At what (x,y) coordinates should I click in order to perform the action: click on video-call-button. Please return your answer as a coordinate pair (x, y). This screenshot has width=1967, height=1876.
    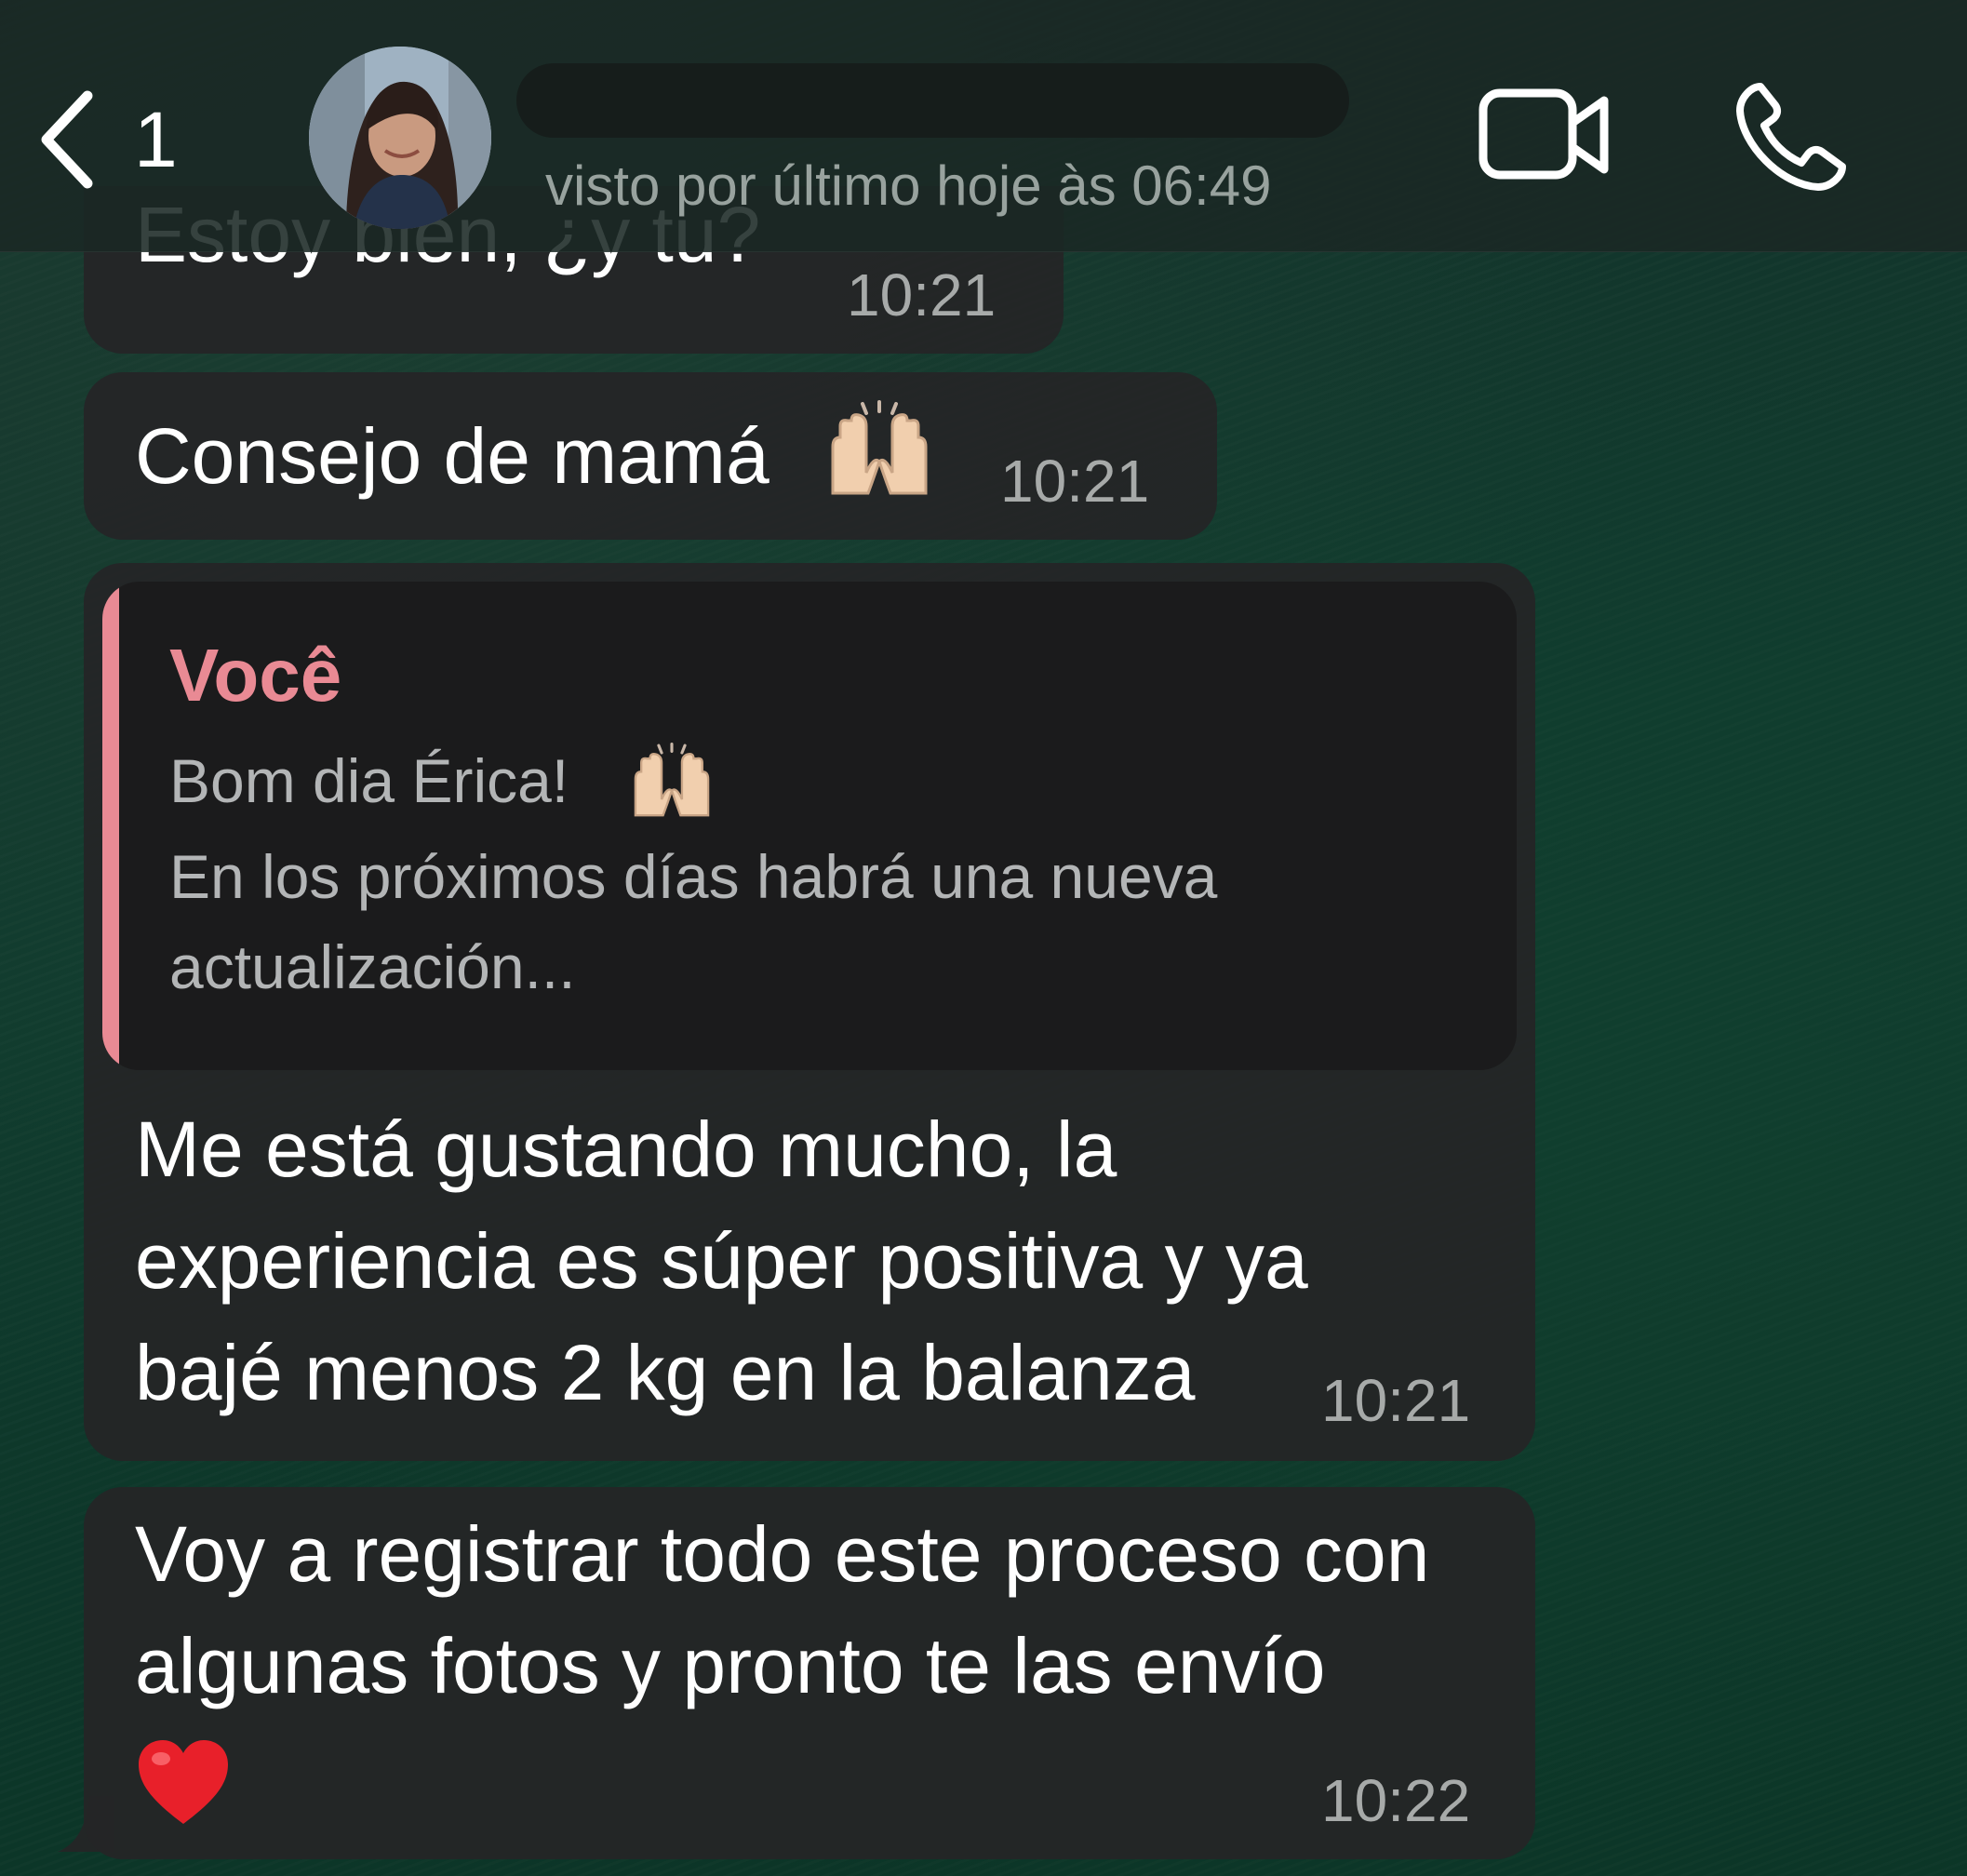
    Looking at the image, I should click on (1545, 135).